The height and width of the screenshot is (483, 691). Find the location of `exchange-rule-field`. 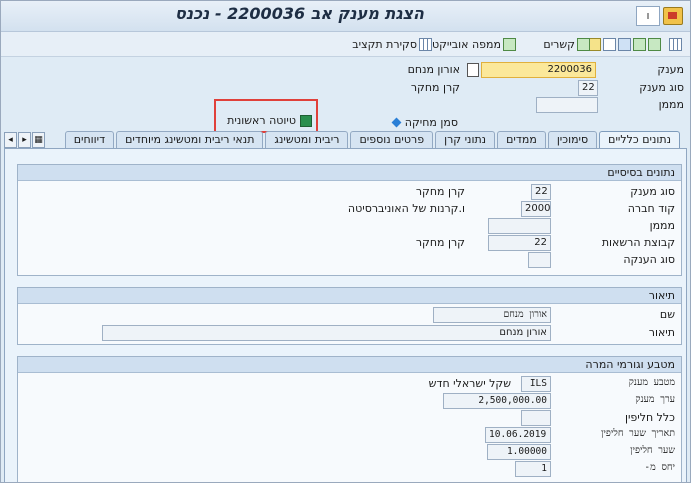

exchange-rule-field is located at coordinates (536, 418).